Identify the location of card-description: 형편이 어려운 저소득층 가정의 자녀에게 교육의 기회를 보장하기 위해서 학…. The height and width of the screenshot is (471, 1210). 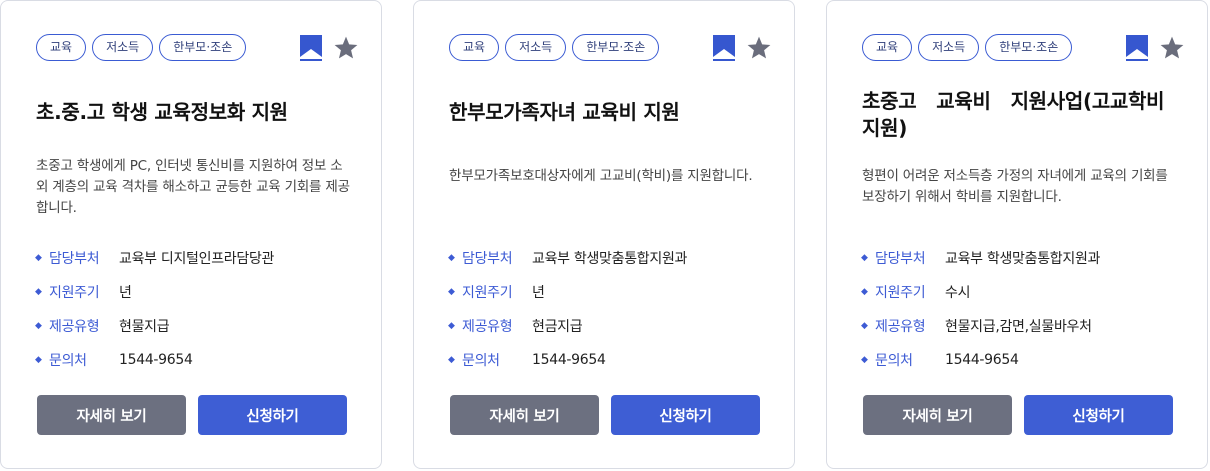
(1015, 186).